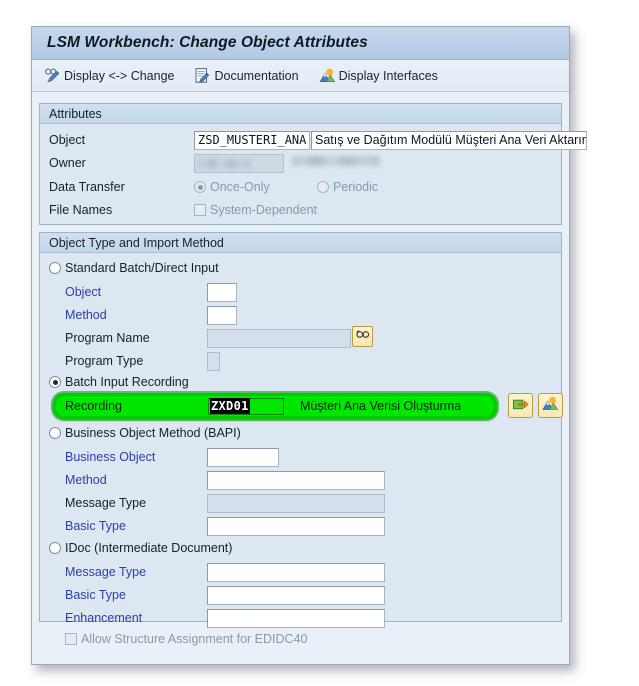  Describe the element at coordinates (296, 618) in the screenshot. I see `idoc-enhancement-input` at that location.